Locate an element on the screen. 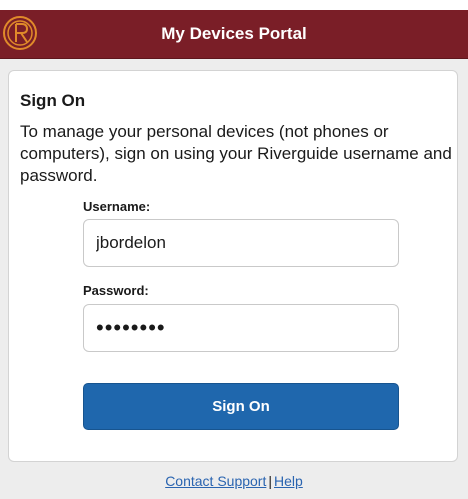 This screenshot has width=468, height=499. help-link: Help is located at coordinates (288, 481).